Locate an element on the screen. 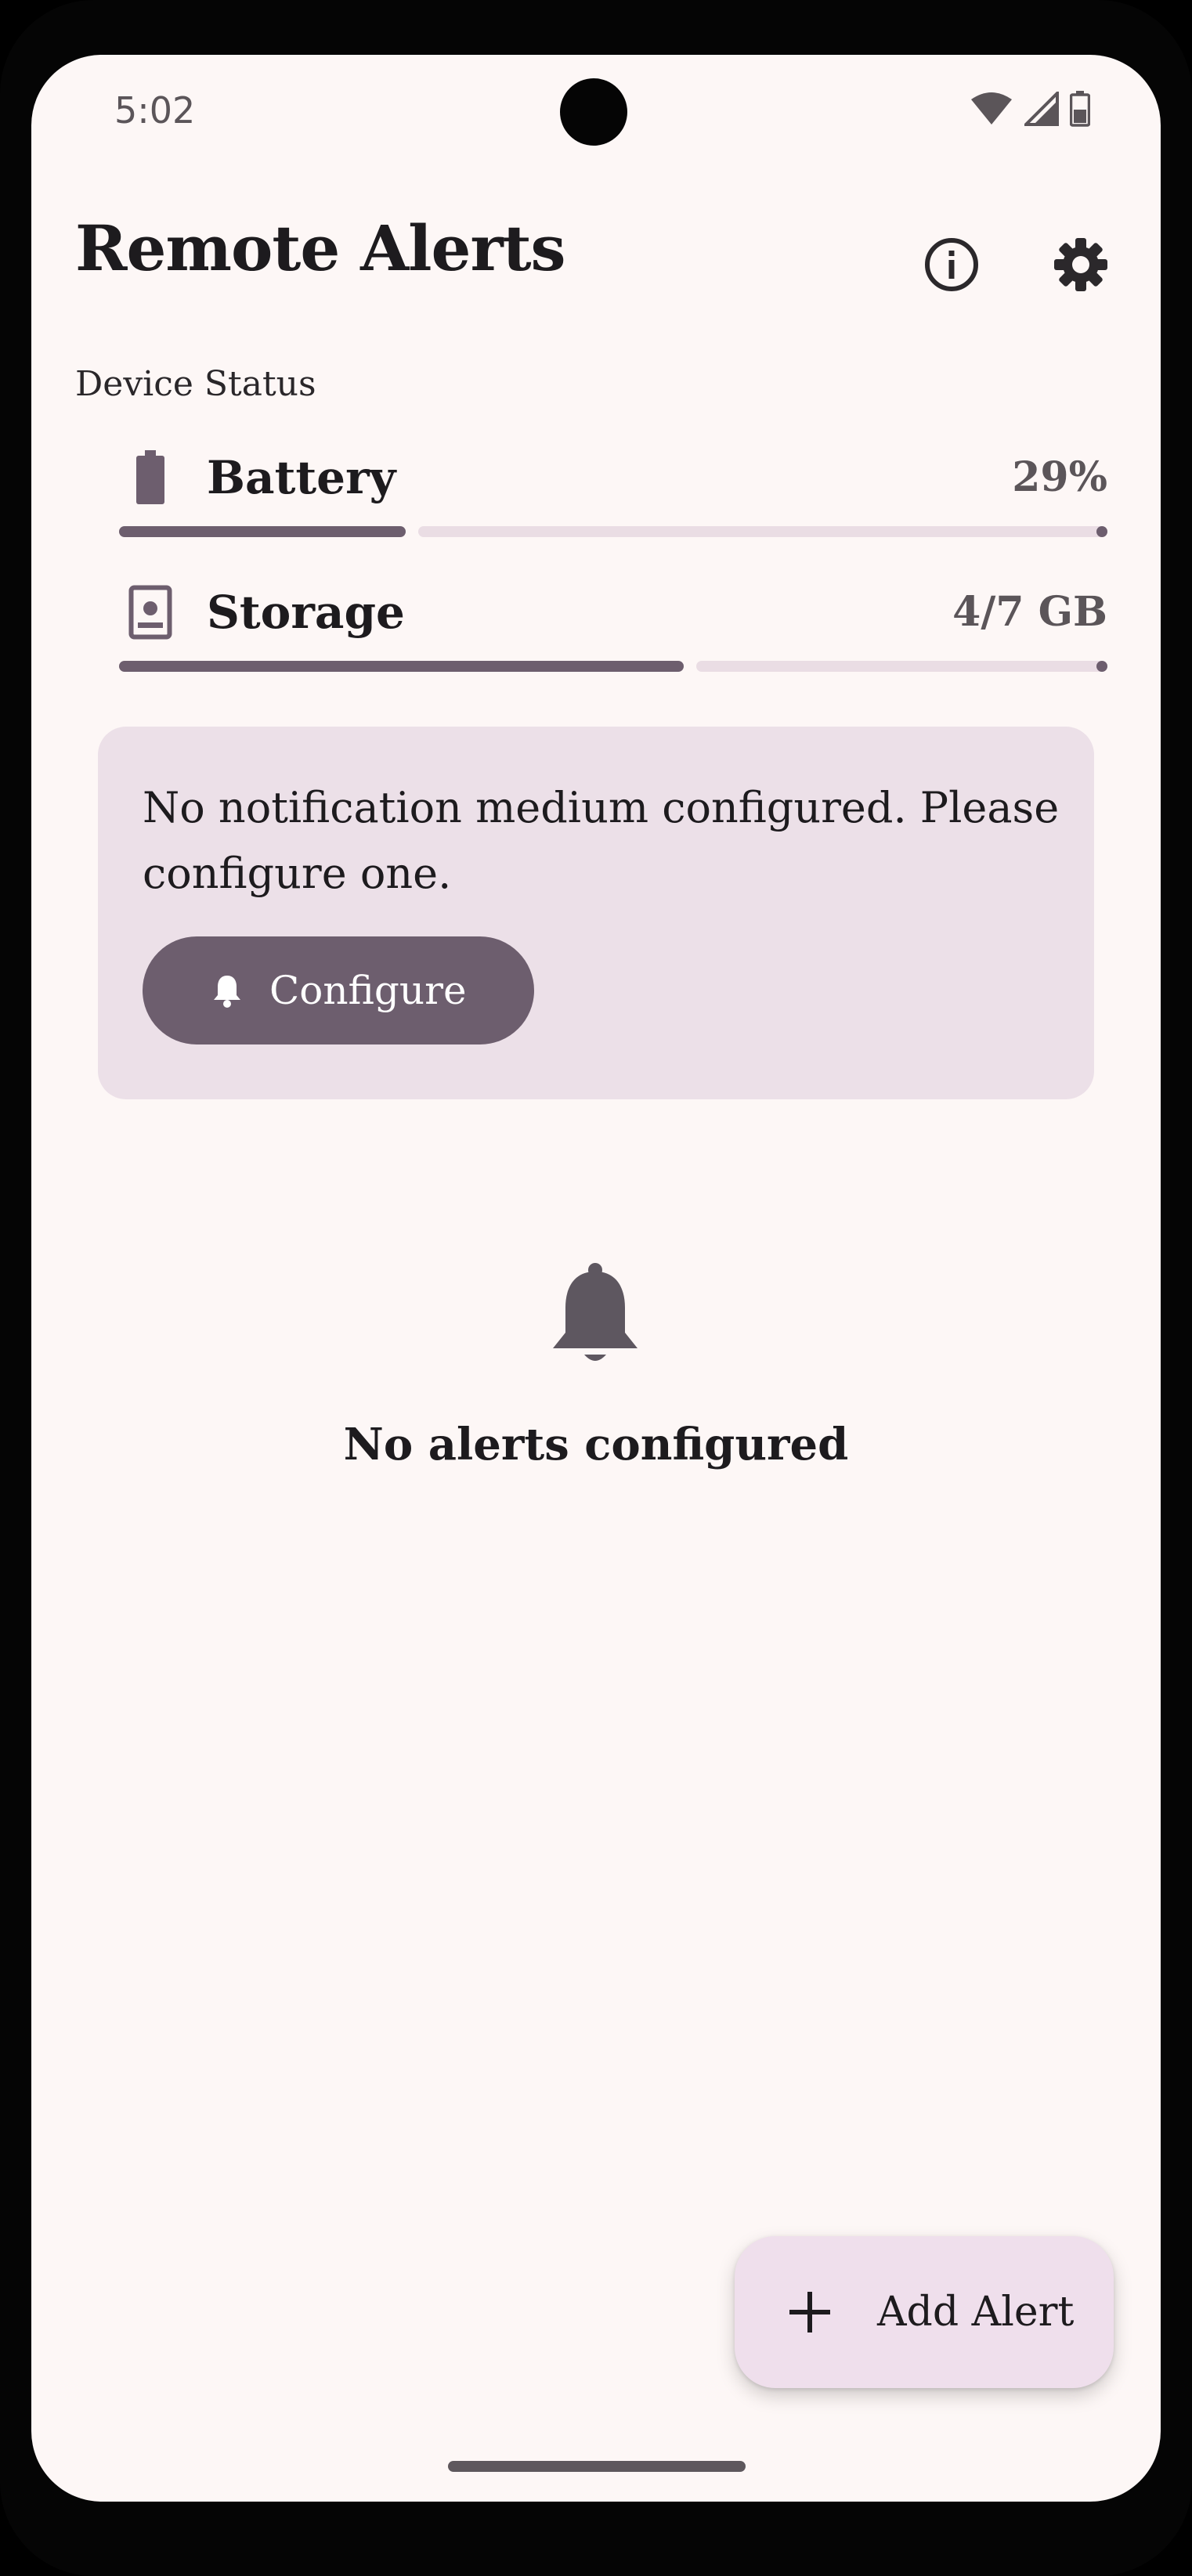  info-icon is located at coordinates (951, 266).